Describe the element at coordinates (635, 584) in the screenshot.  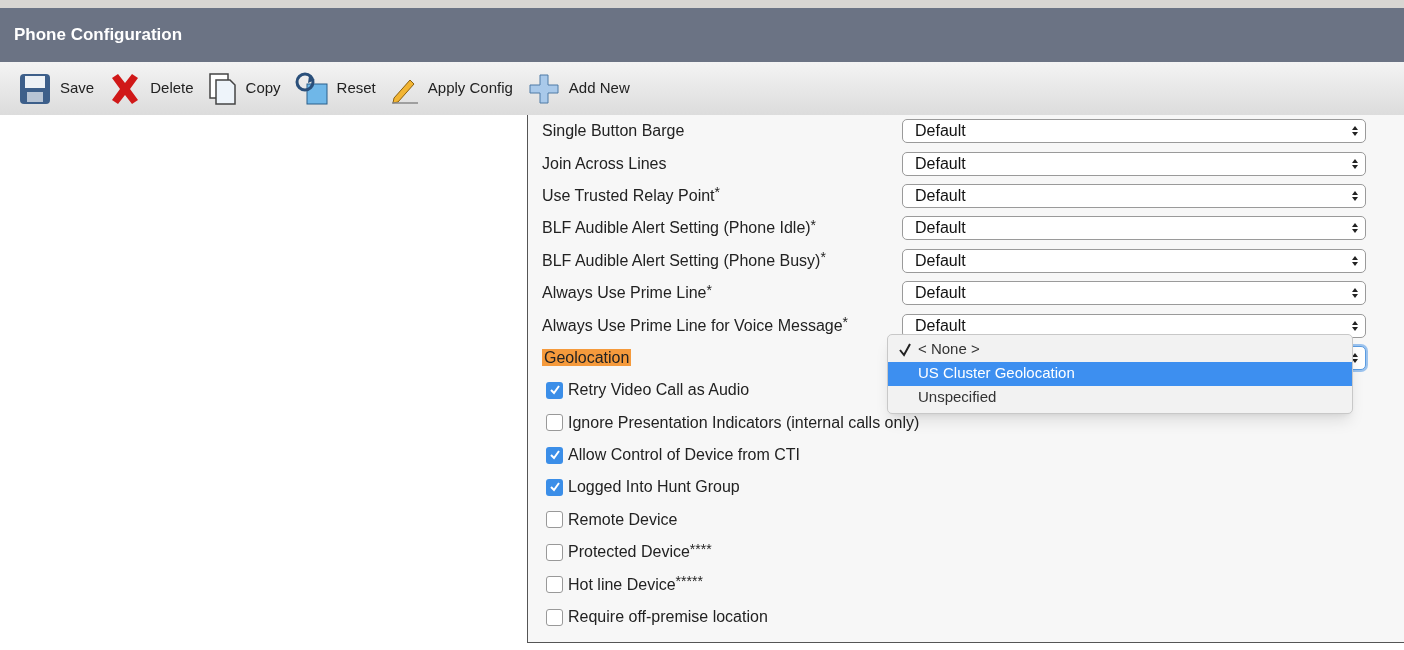
I see `checkbox-label: Hot line Device$^{*****}$` at that location.